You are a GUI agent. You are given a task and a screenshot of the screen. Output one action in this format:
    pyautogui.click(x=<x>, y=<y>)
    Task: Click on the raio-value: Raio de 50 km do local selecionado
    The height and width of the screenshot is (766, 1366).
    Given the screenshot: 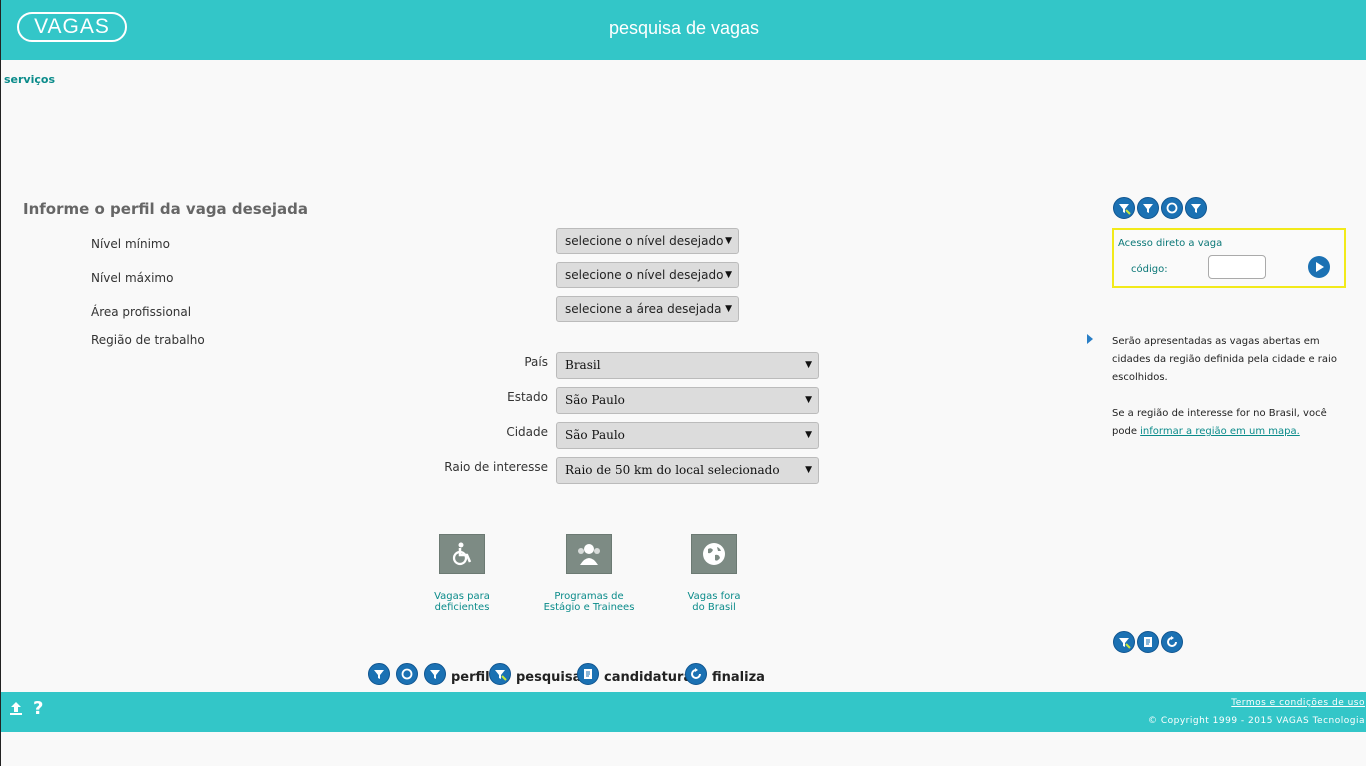 What is the action you would take?
    pyautogui.click(x=672, y=470)
    